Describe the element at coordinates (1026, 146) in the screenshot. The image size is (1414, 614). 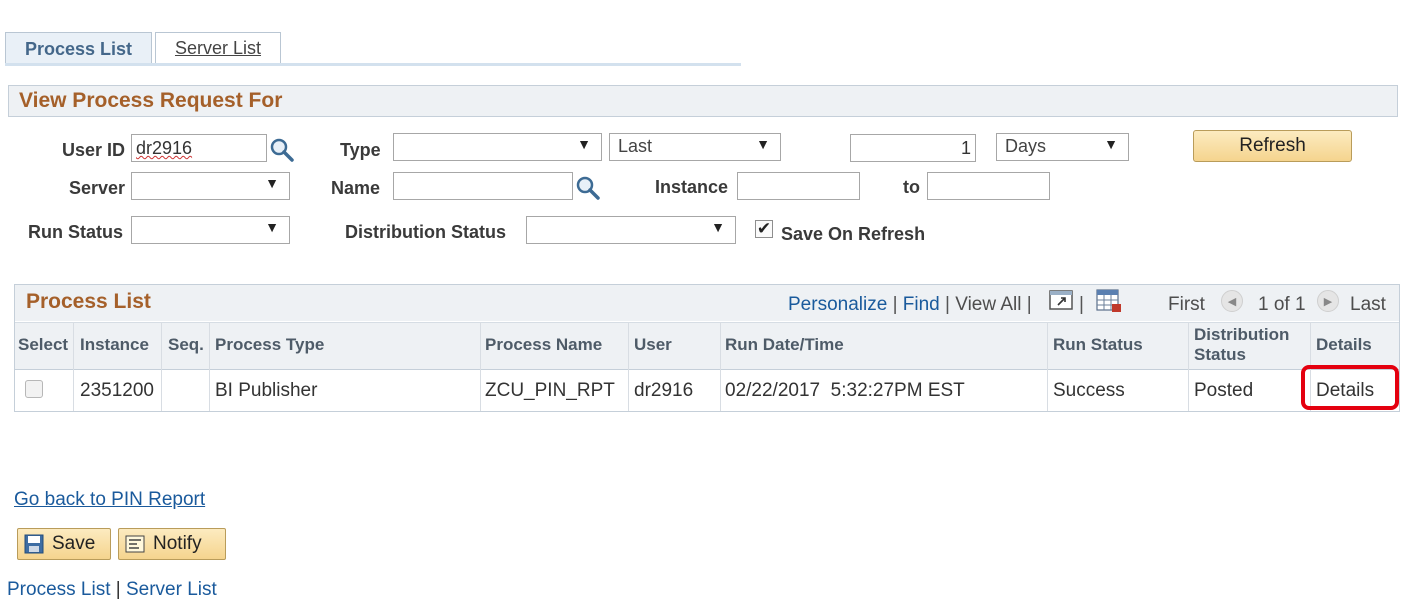
I see `days-unit-value: Days` at that location.